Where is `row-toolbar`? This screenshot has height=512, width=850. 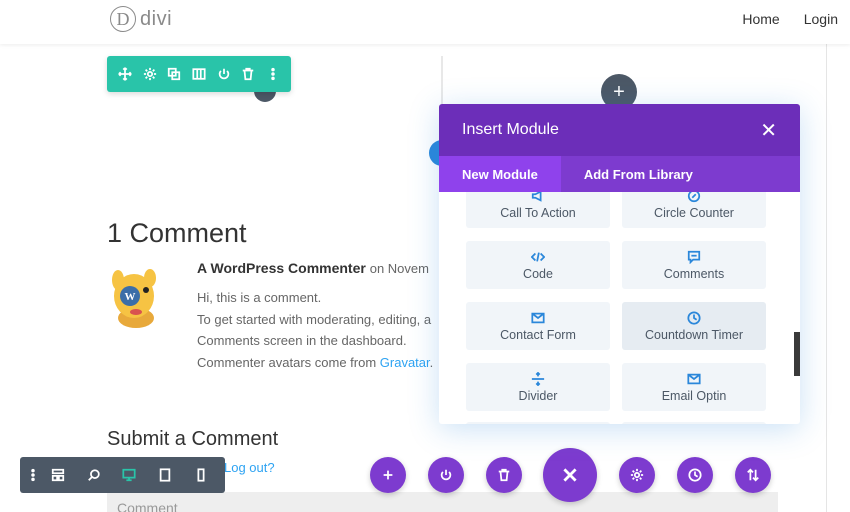
row-toolbar is located at coordinates (199, 74).